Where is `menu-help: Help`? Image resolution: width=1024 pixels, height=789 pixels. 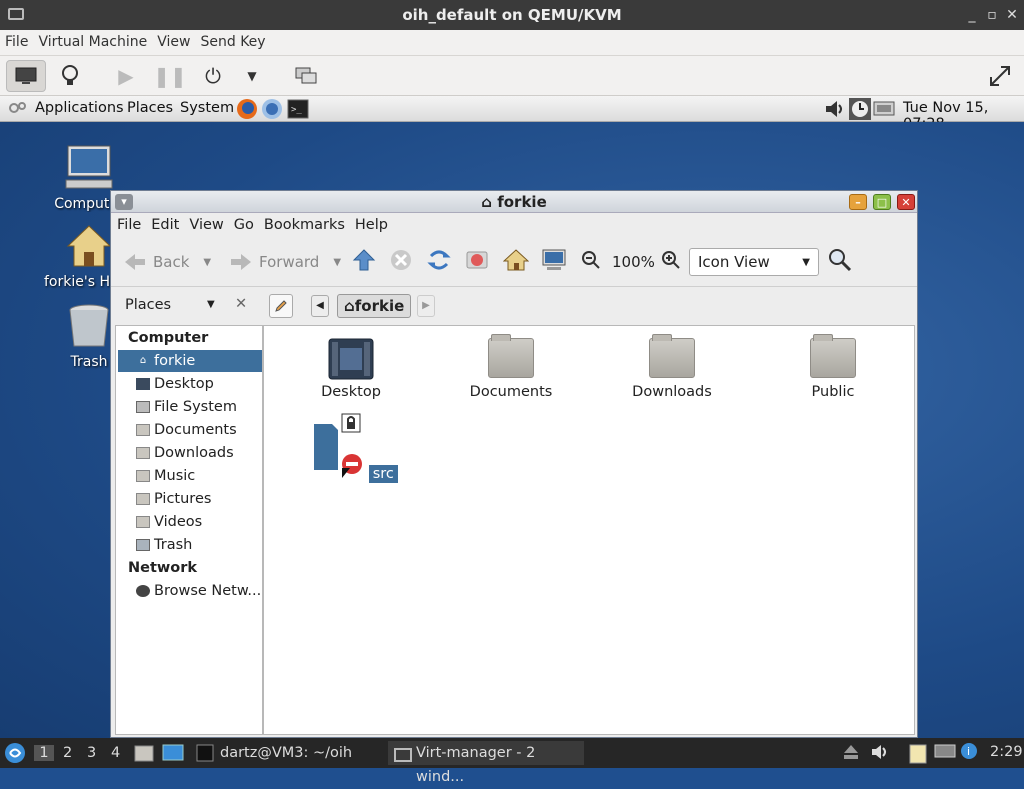
menu-help: Help is located at coordinates (370, 223).